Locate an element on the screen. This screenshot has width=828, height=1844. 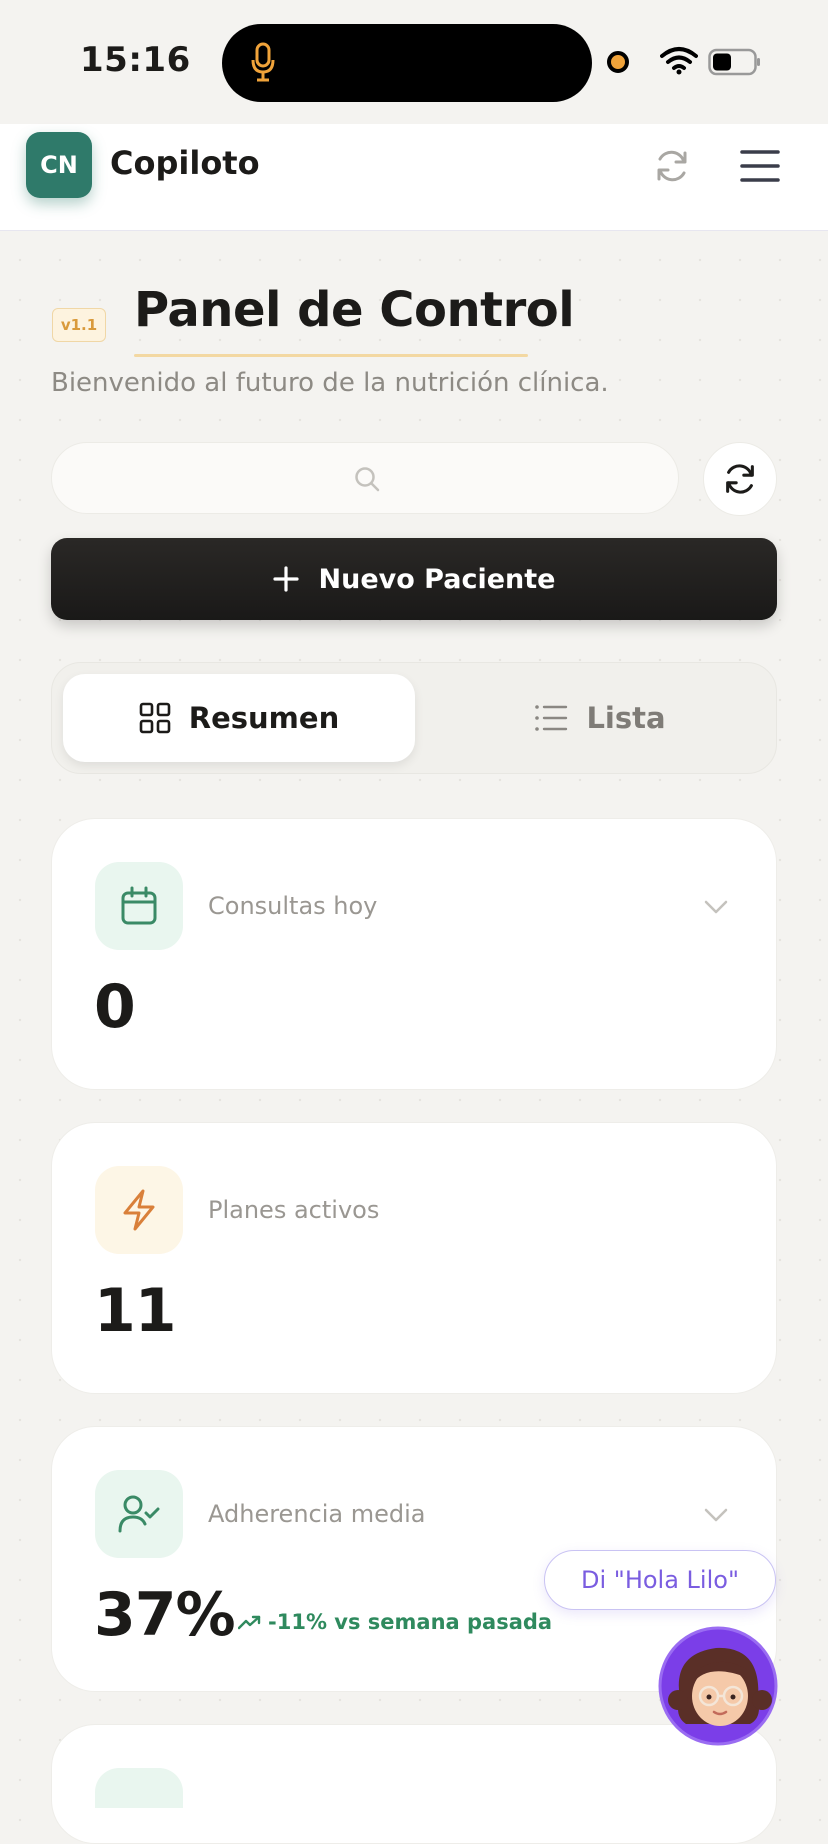
card-label-adherencia: Adherencia media is located at coordinates (317, 1514).